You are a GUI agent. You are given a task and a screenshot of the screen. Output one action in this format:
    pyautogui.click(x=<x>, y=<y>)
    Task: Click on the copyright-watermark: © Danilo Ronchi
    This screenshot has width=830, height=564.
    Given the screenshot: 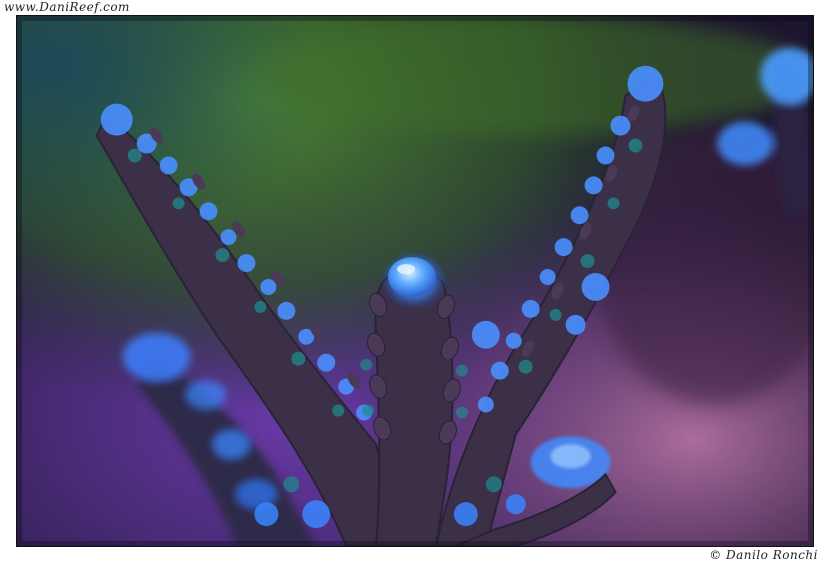 What is the action you would take?
    pyautogui.click(x=763, y=555)
    